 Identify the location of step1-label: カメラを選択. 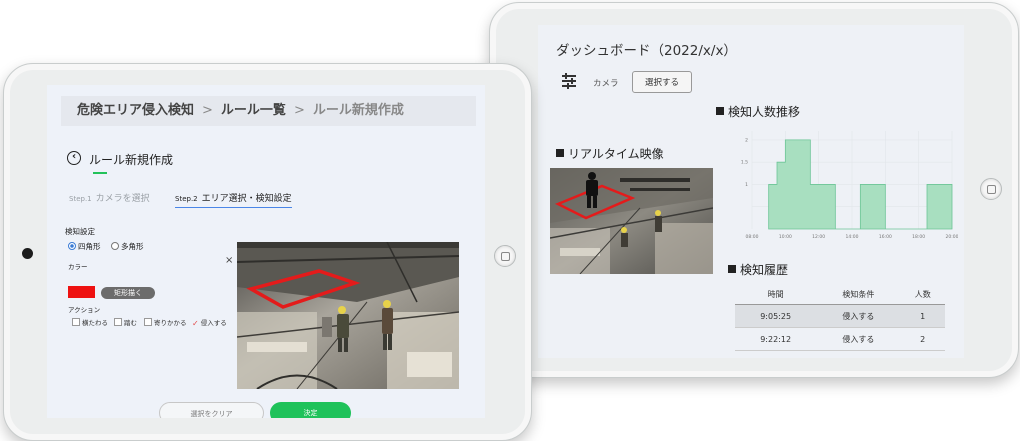
(122, 199).